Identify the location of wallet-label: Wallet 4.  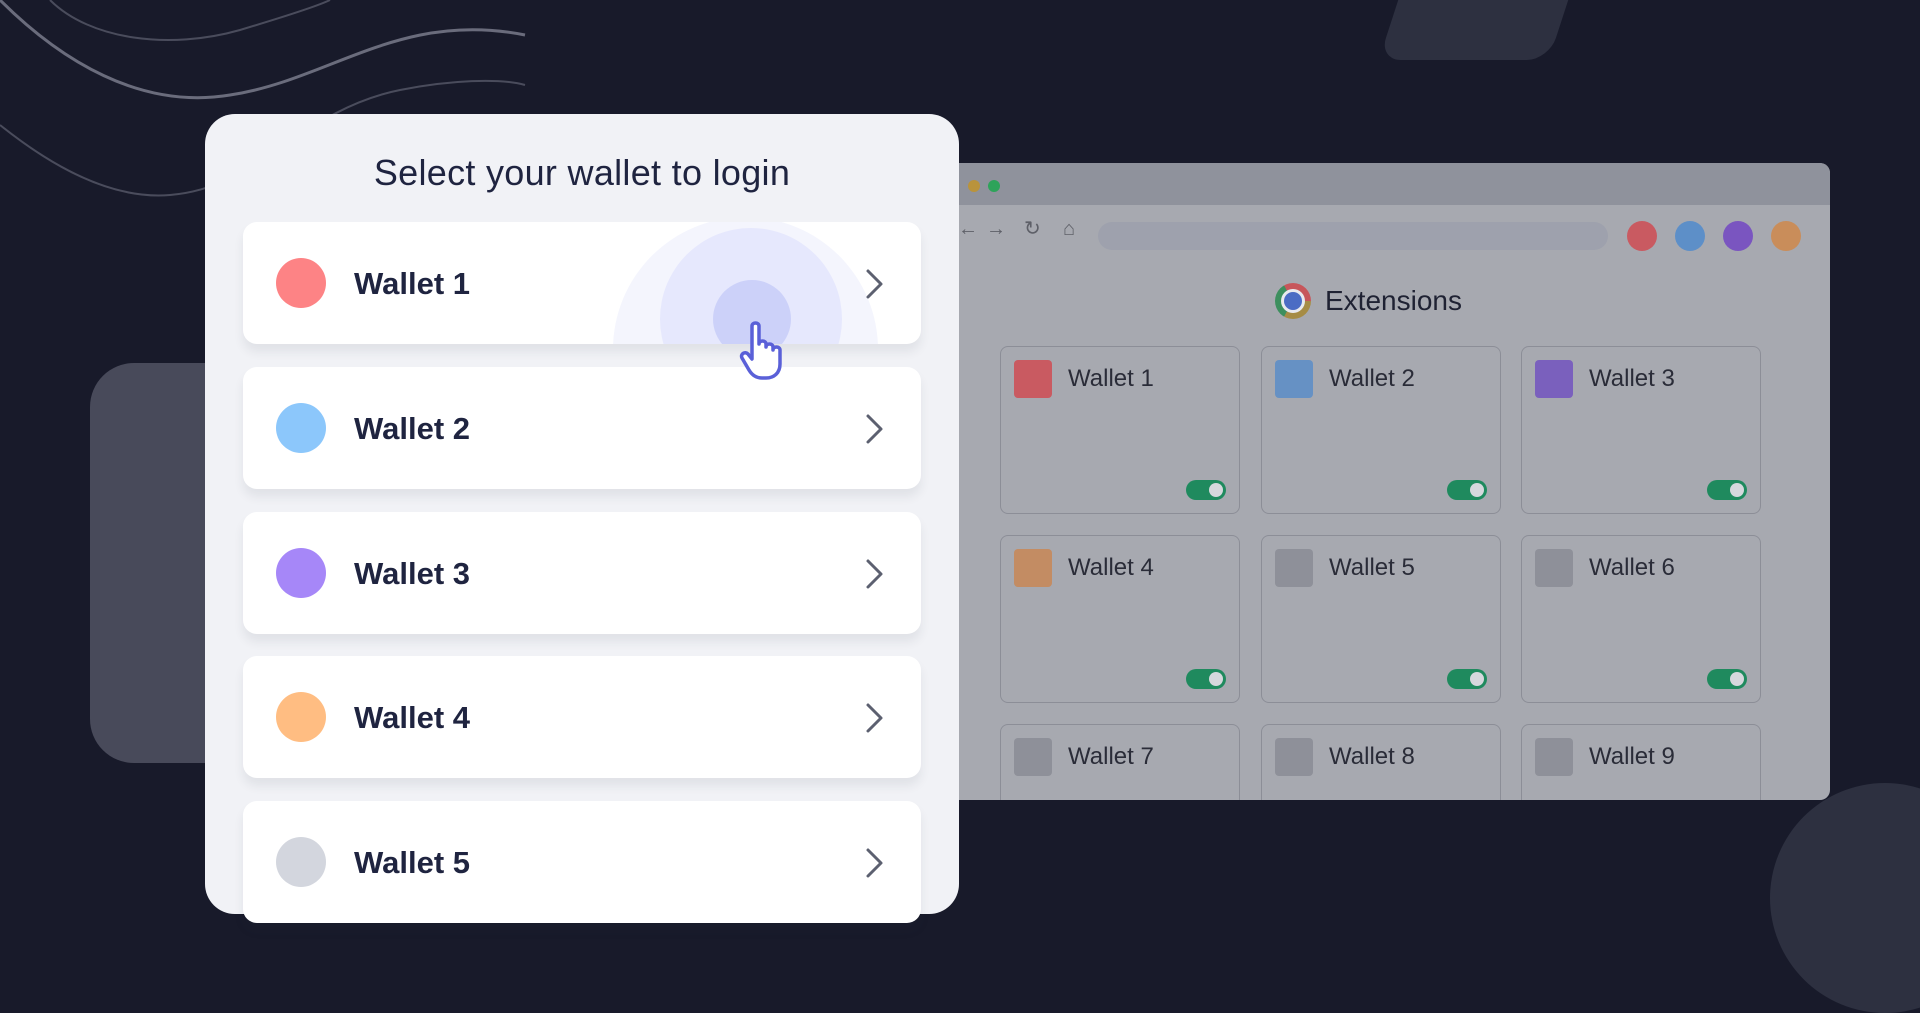
(412, 717).